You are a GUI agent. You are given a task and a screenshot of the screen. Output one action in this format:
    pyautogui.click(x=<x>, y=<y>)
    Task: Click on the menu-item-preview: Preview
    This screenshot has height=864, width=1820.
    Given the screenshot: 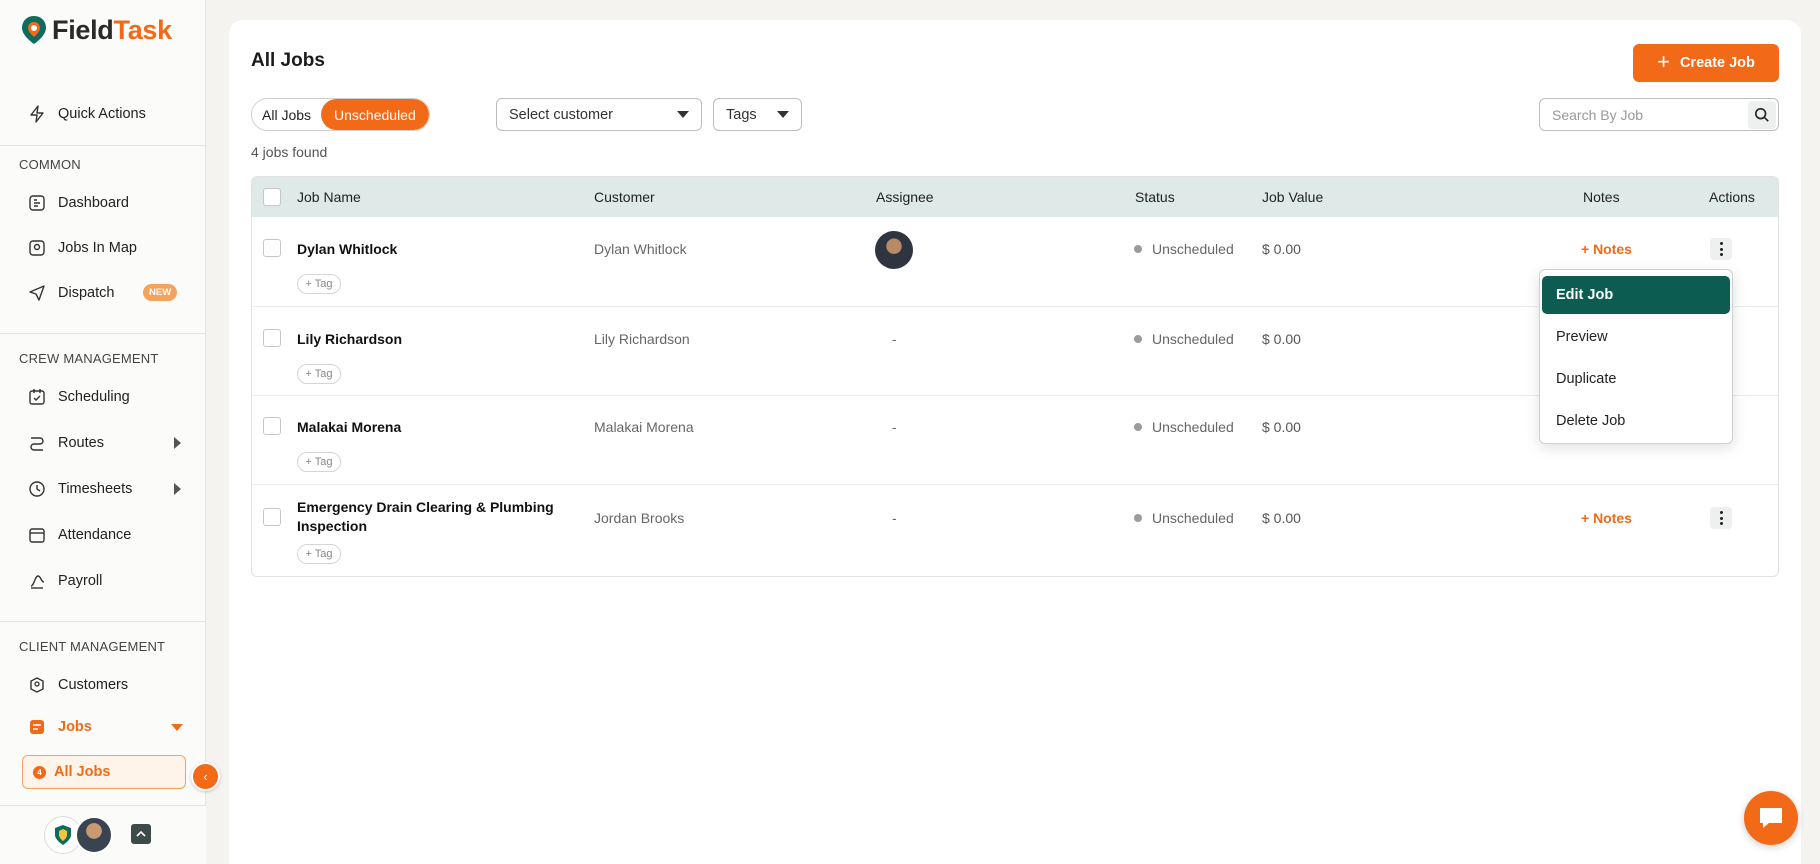 What is the action you would take?
    pyautogui.click(x=1636, y=337)
    